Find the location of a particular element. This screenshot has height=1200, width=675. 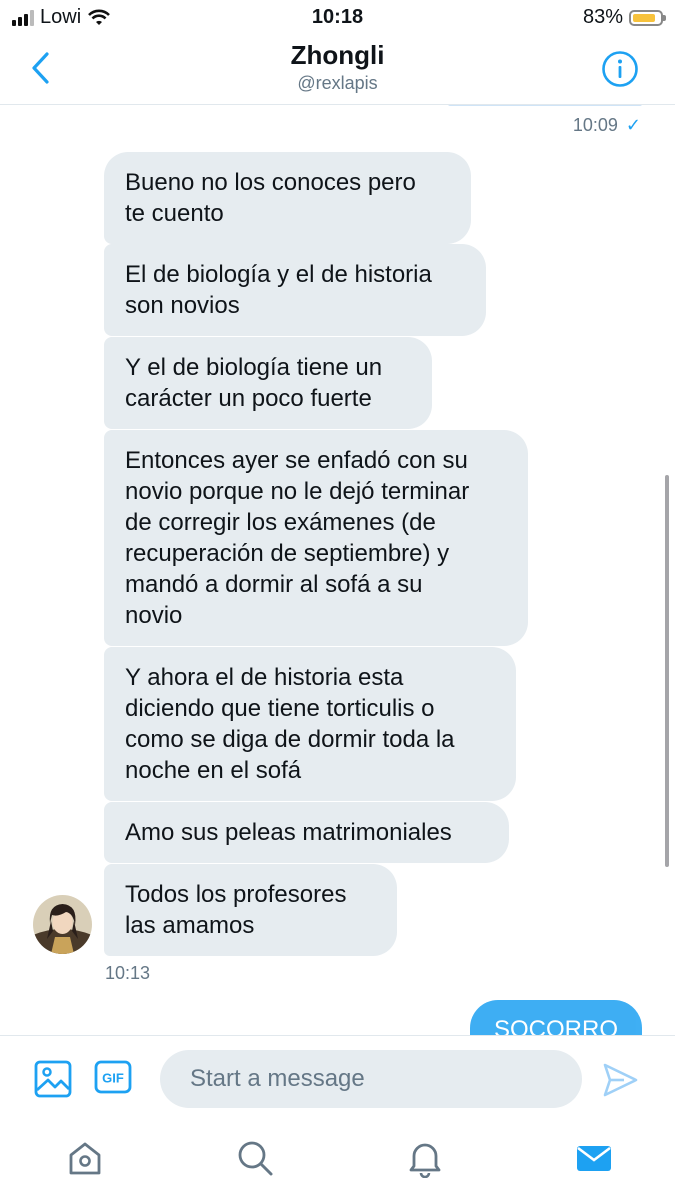

tab-messages is located at coordinates (594, 1158).